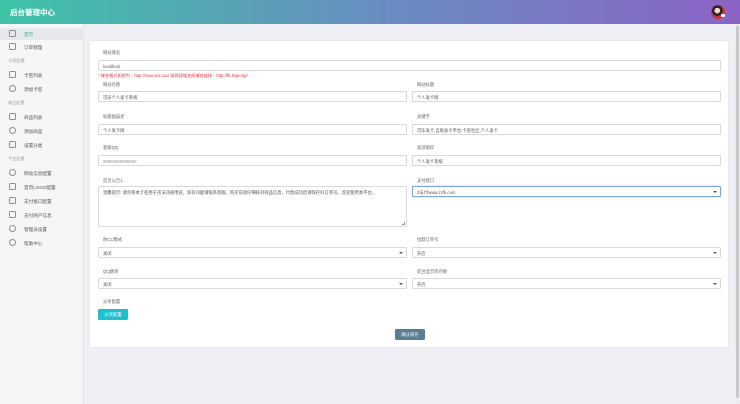 The height and width of the screenshot is (404, 740). Describe the element at coordinates (33, 131) in the screenshot. I see `sidebar-item-label: 添加商品` at that location.